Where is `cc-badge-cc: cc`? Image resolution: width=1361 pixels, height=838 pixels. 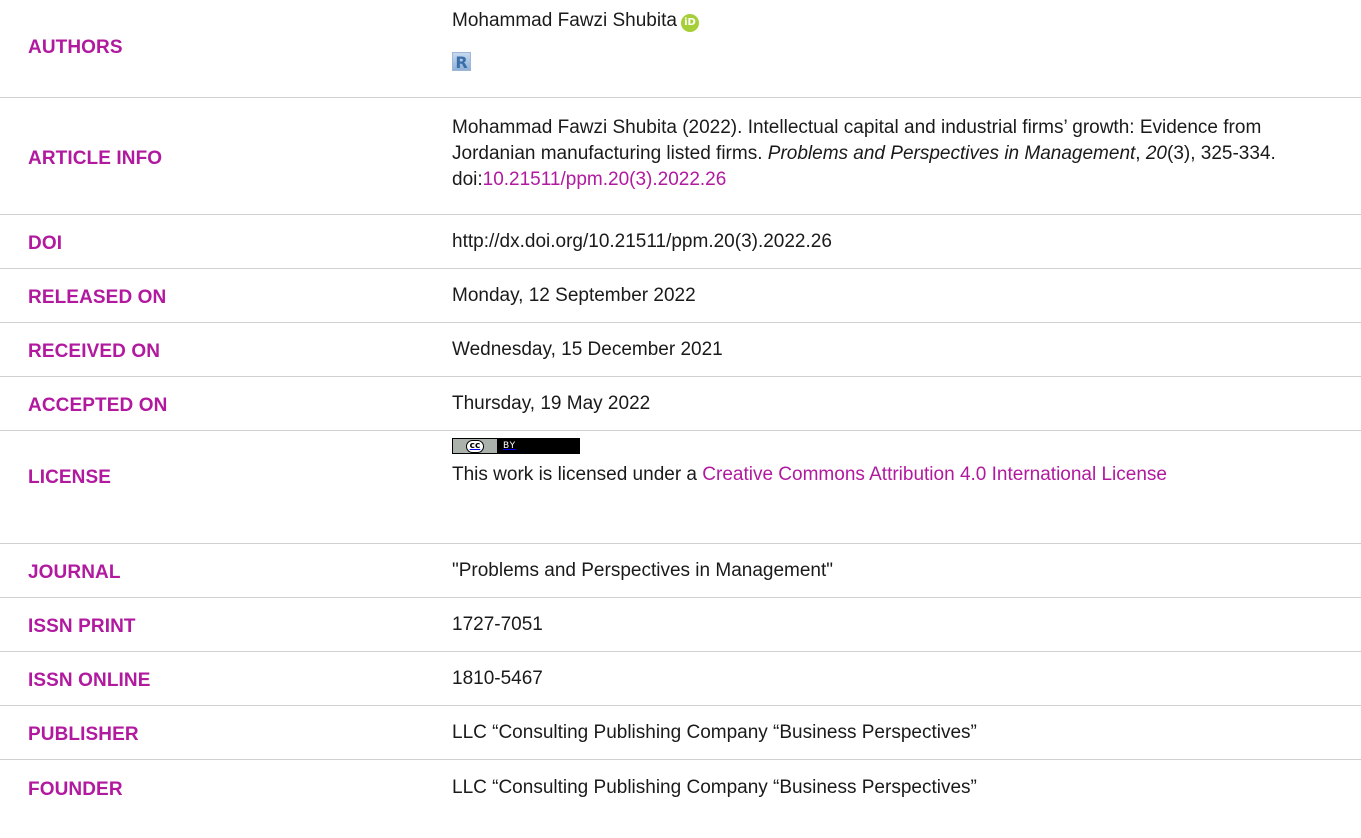
cc-badge-cc: cc is located at coordinates (475, 446).